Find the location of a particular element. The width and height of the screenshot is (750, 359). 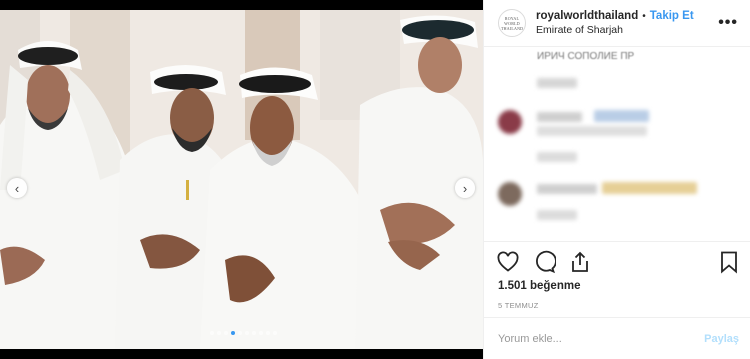

carousel-next-button: › is located at coordinates (465, 188).